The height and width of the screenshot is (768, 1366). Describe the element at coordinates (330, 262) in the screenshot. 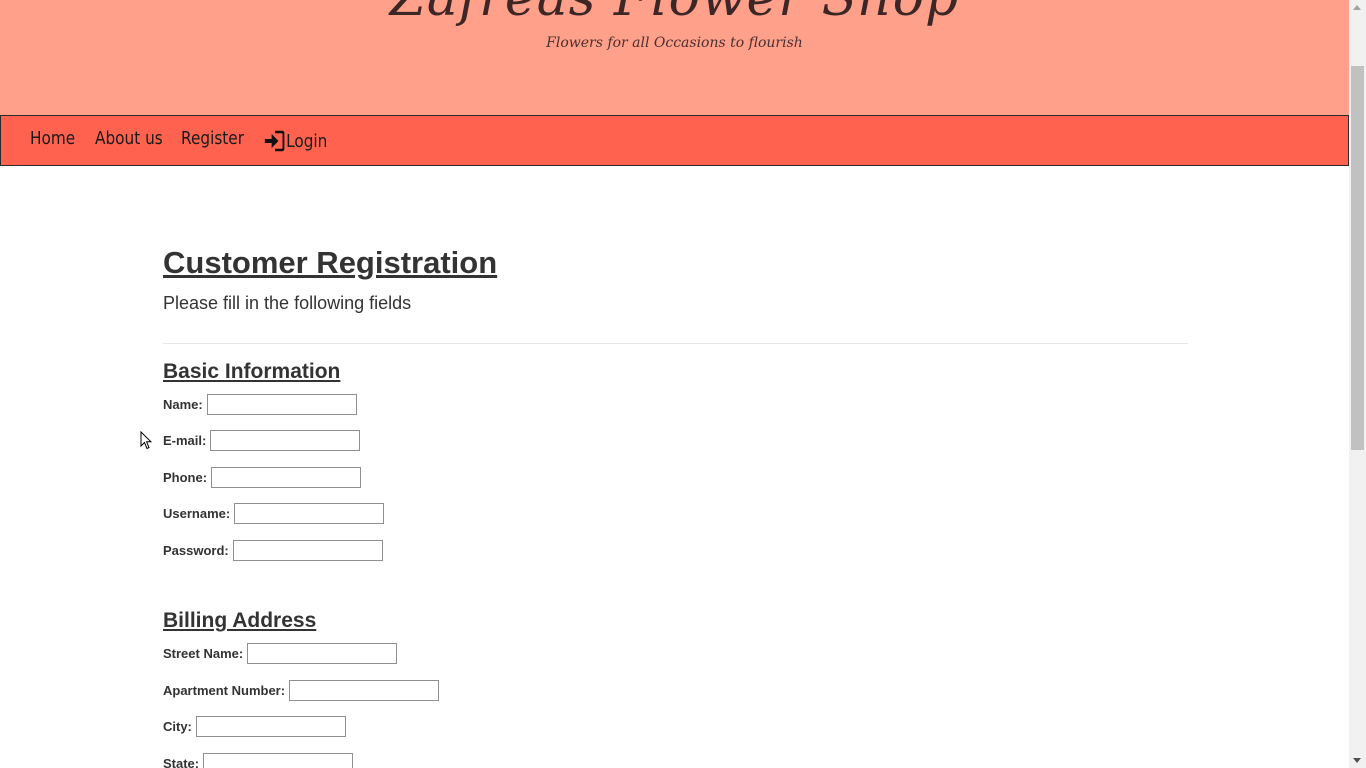

I see `page-title: Customer Registration` at that location.